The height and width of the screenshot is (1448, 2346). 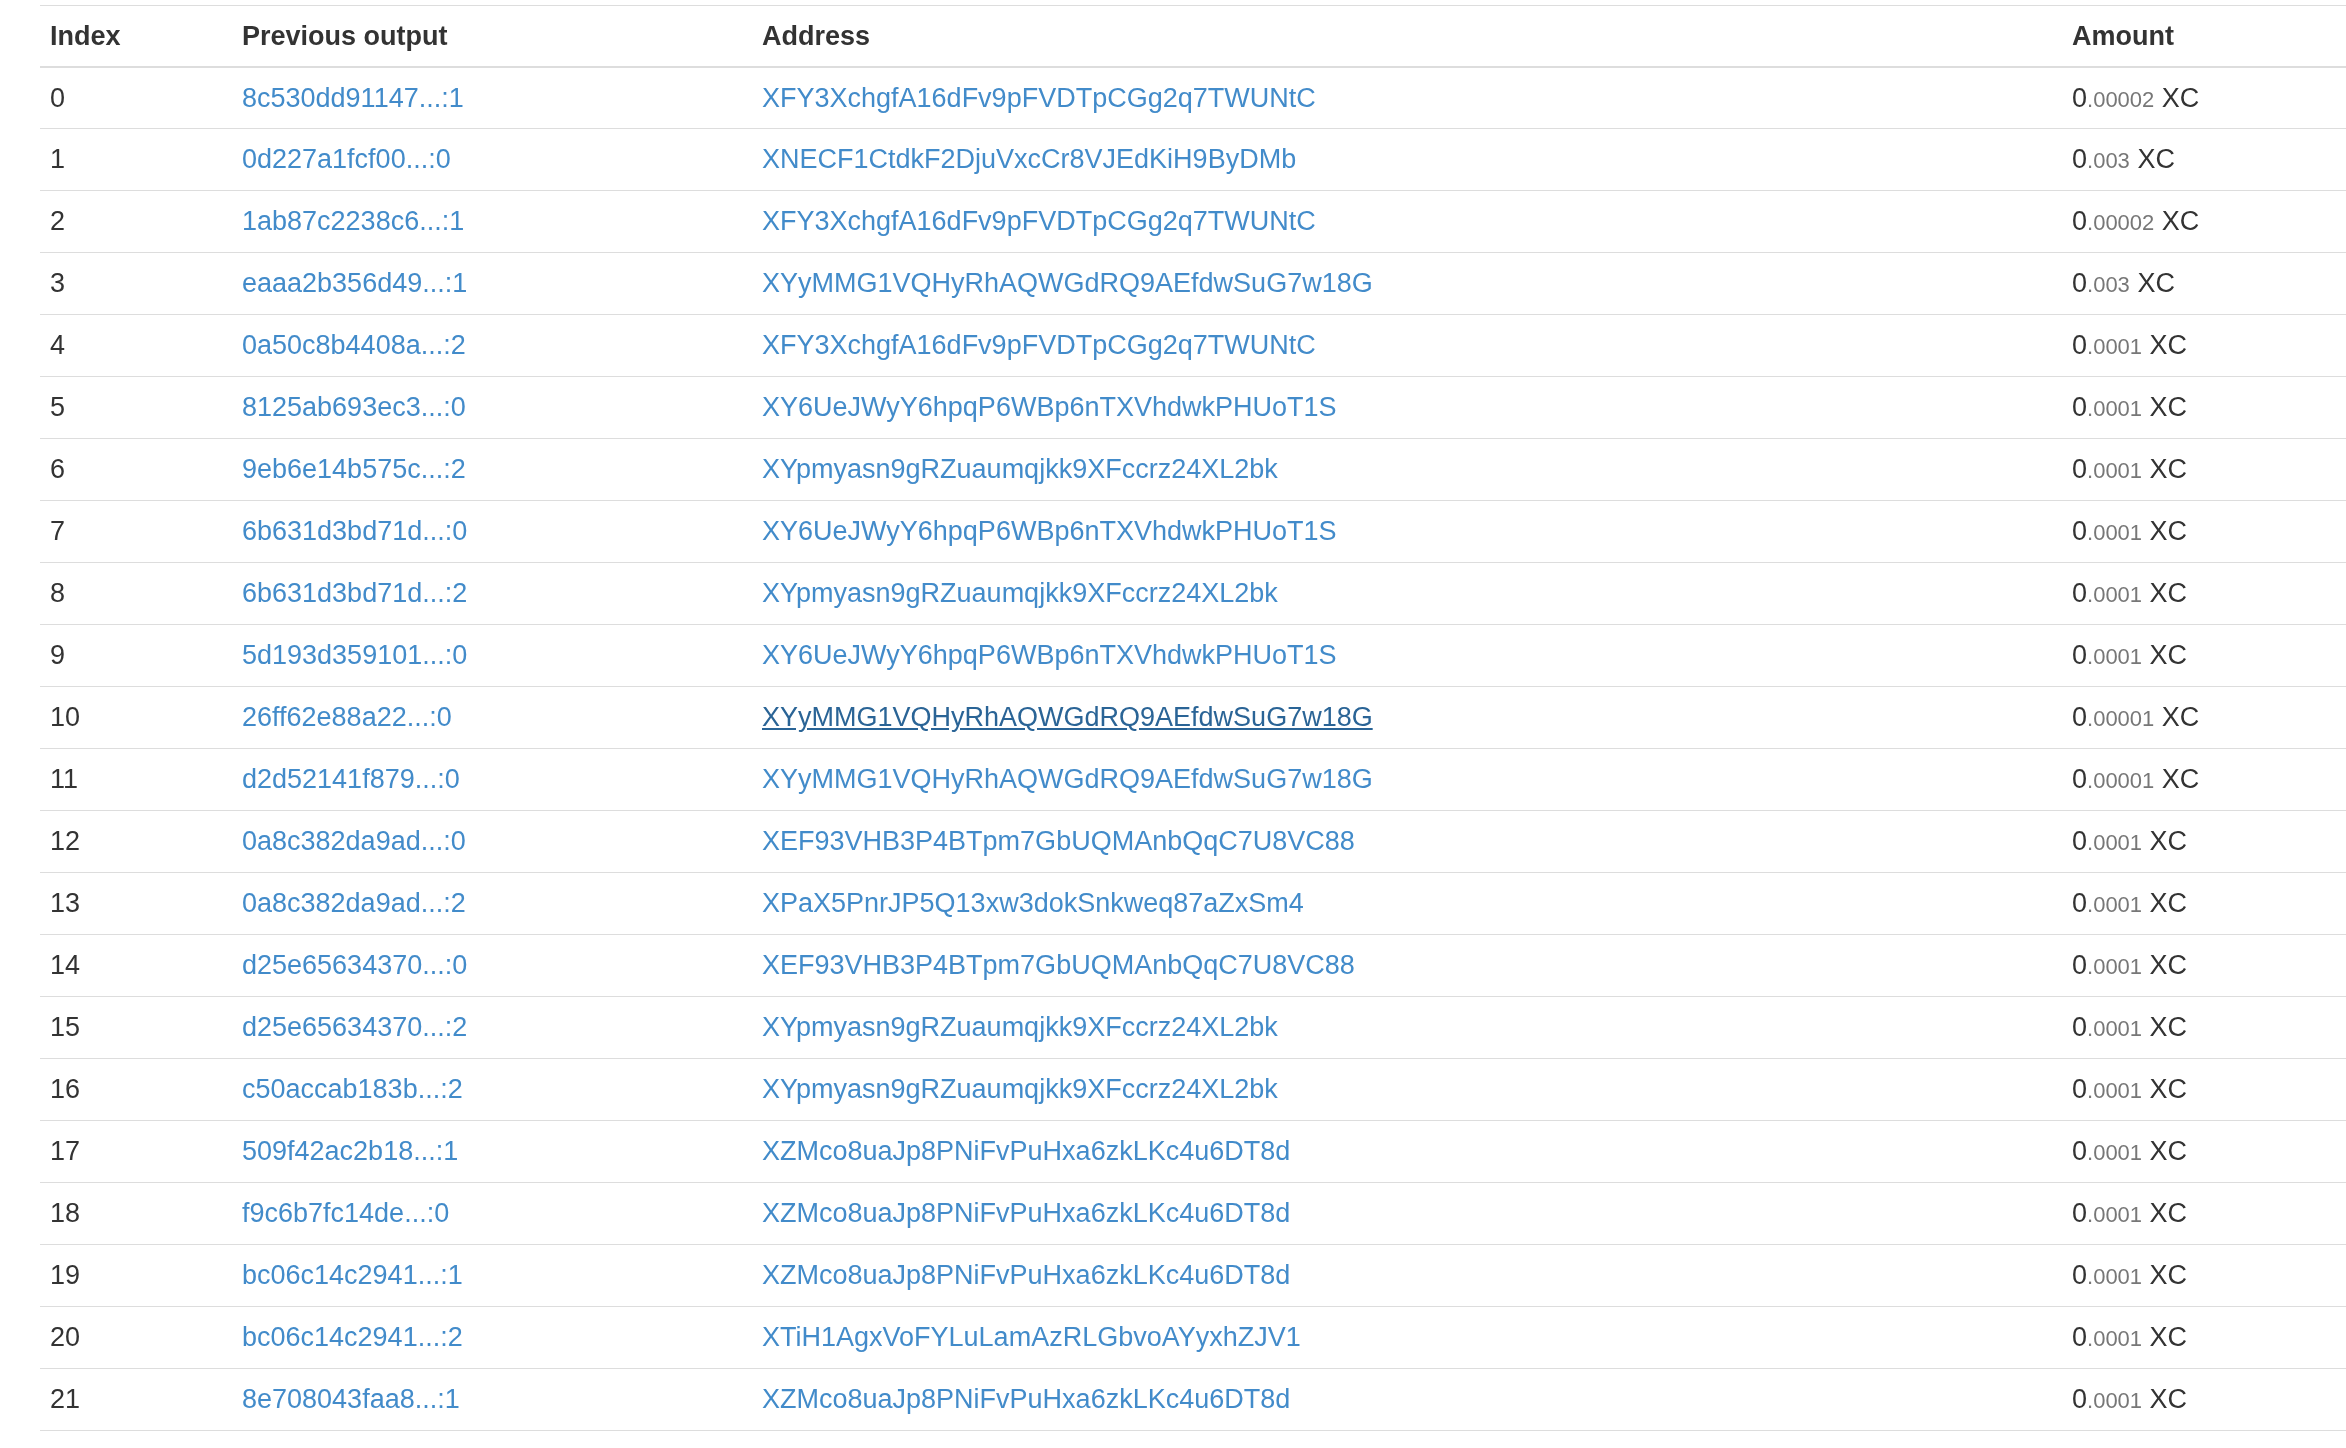 I want to click on previous-output-link: 8c530dd91147...:1, so click(x=353, y=97).